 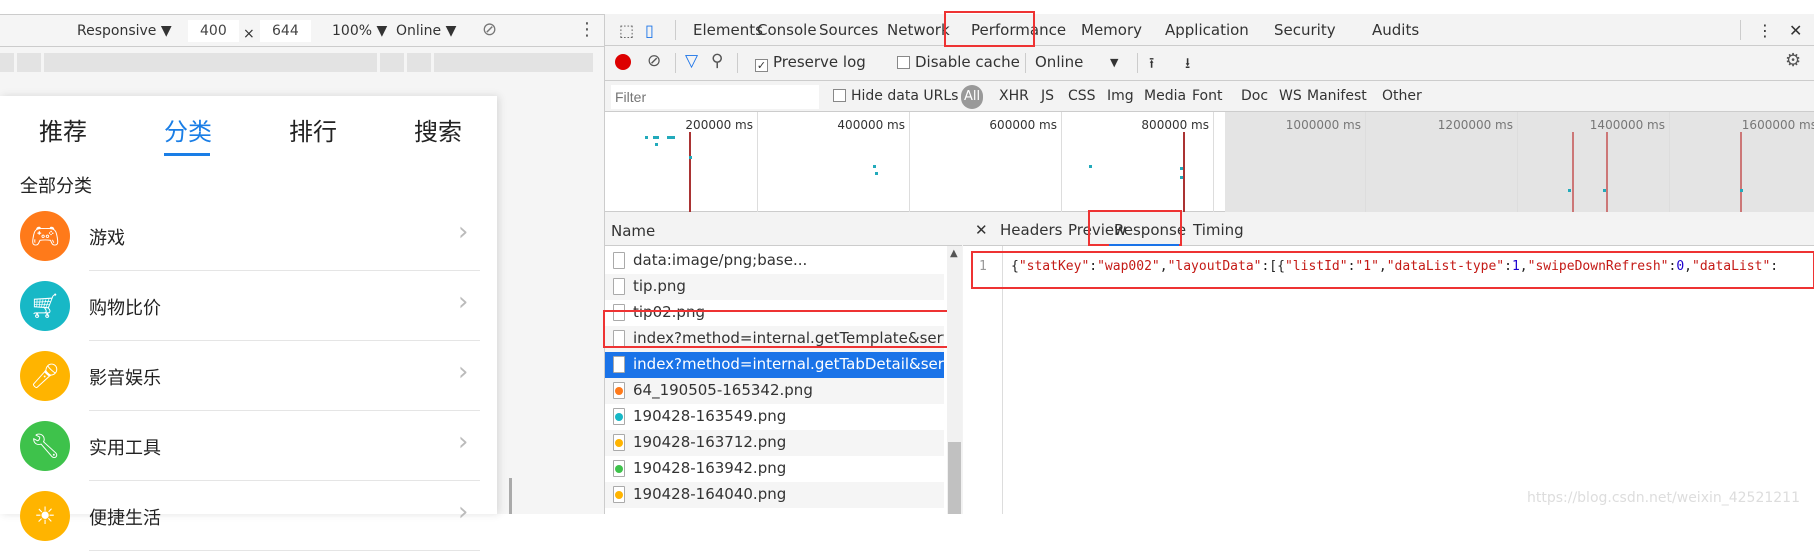 What do you see at coordinates (1598, 266) in the screenshot?
I see `json-token: "swipeDownRefresh"` at bounding box center [1598, 266].